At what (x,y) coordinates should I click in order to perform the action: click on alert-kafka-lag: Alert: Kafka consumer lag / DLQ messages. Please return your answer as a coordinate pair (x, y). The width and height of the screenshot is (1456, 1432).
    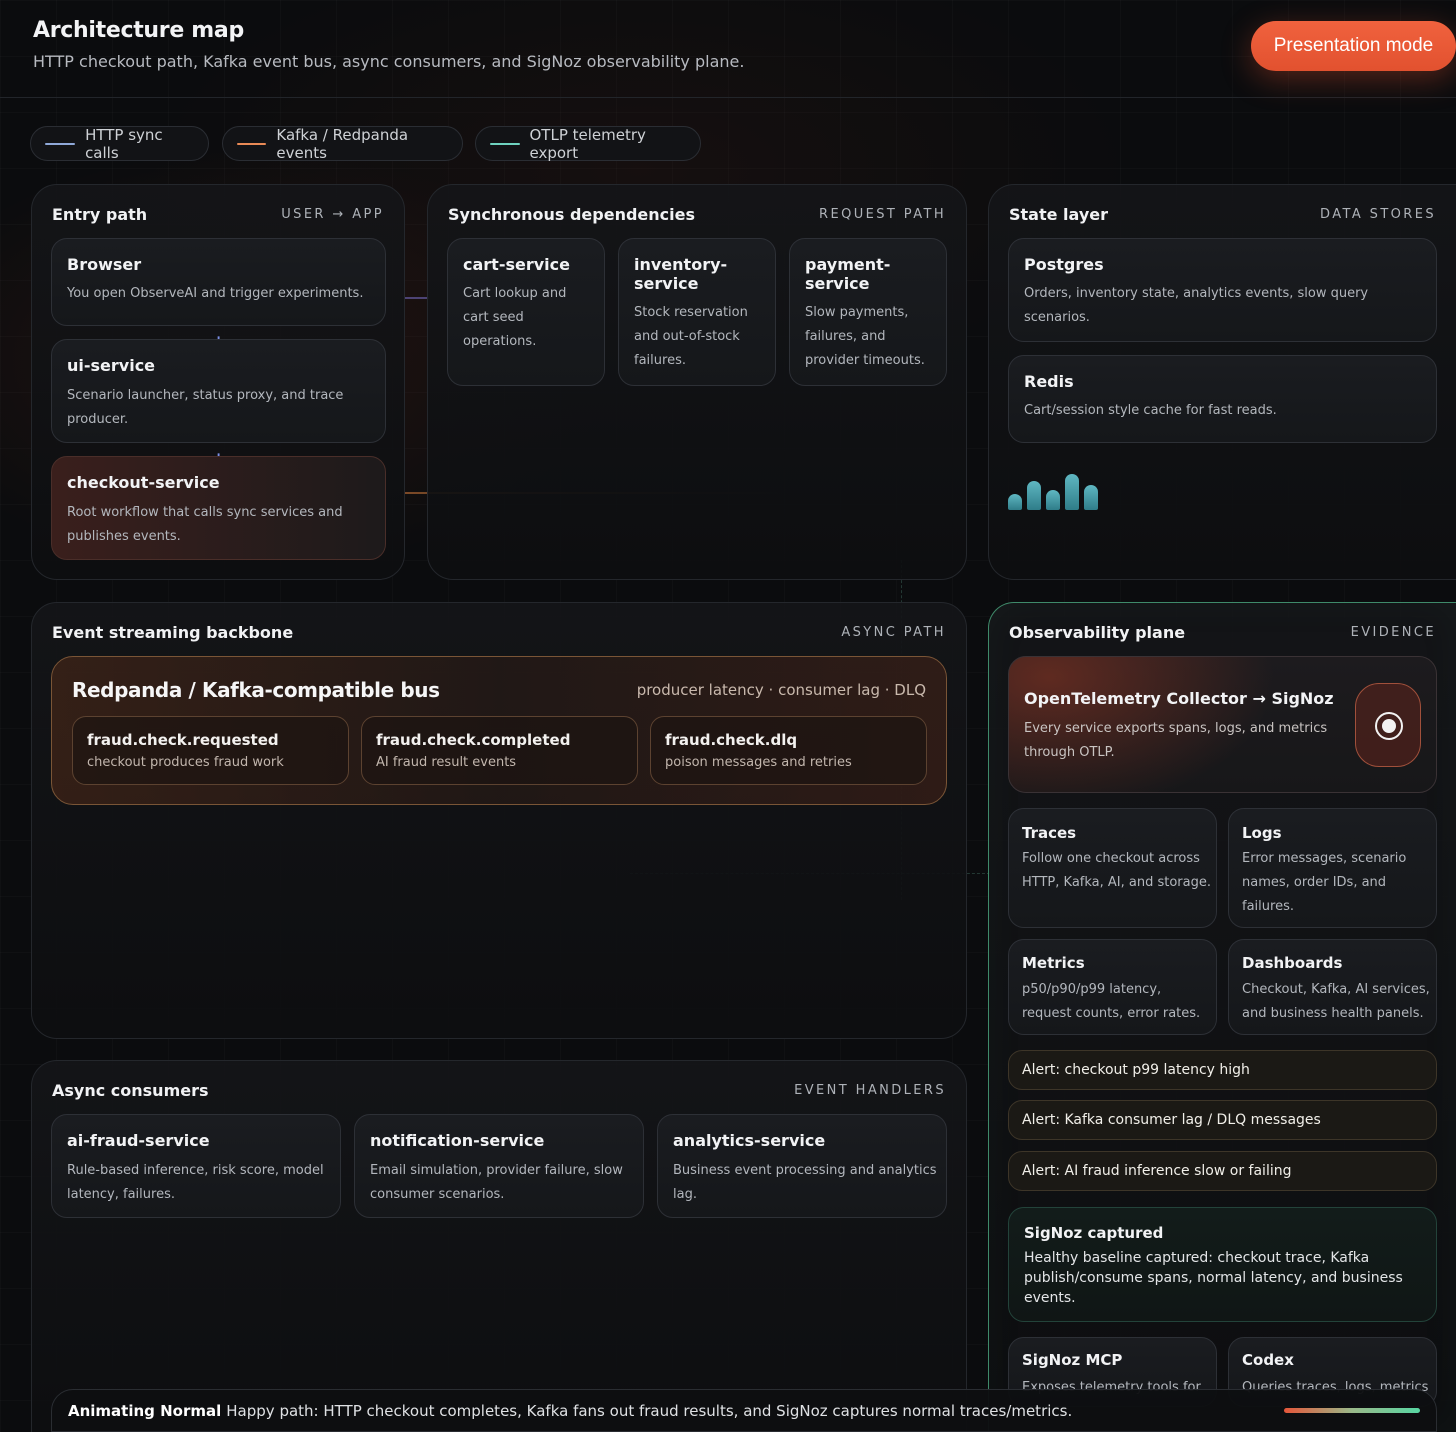
    Looking at the image, I should click on (1222, 1120).